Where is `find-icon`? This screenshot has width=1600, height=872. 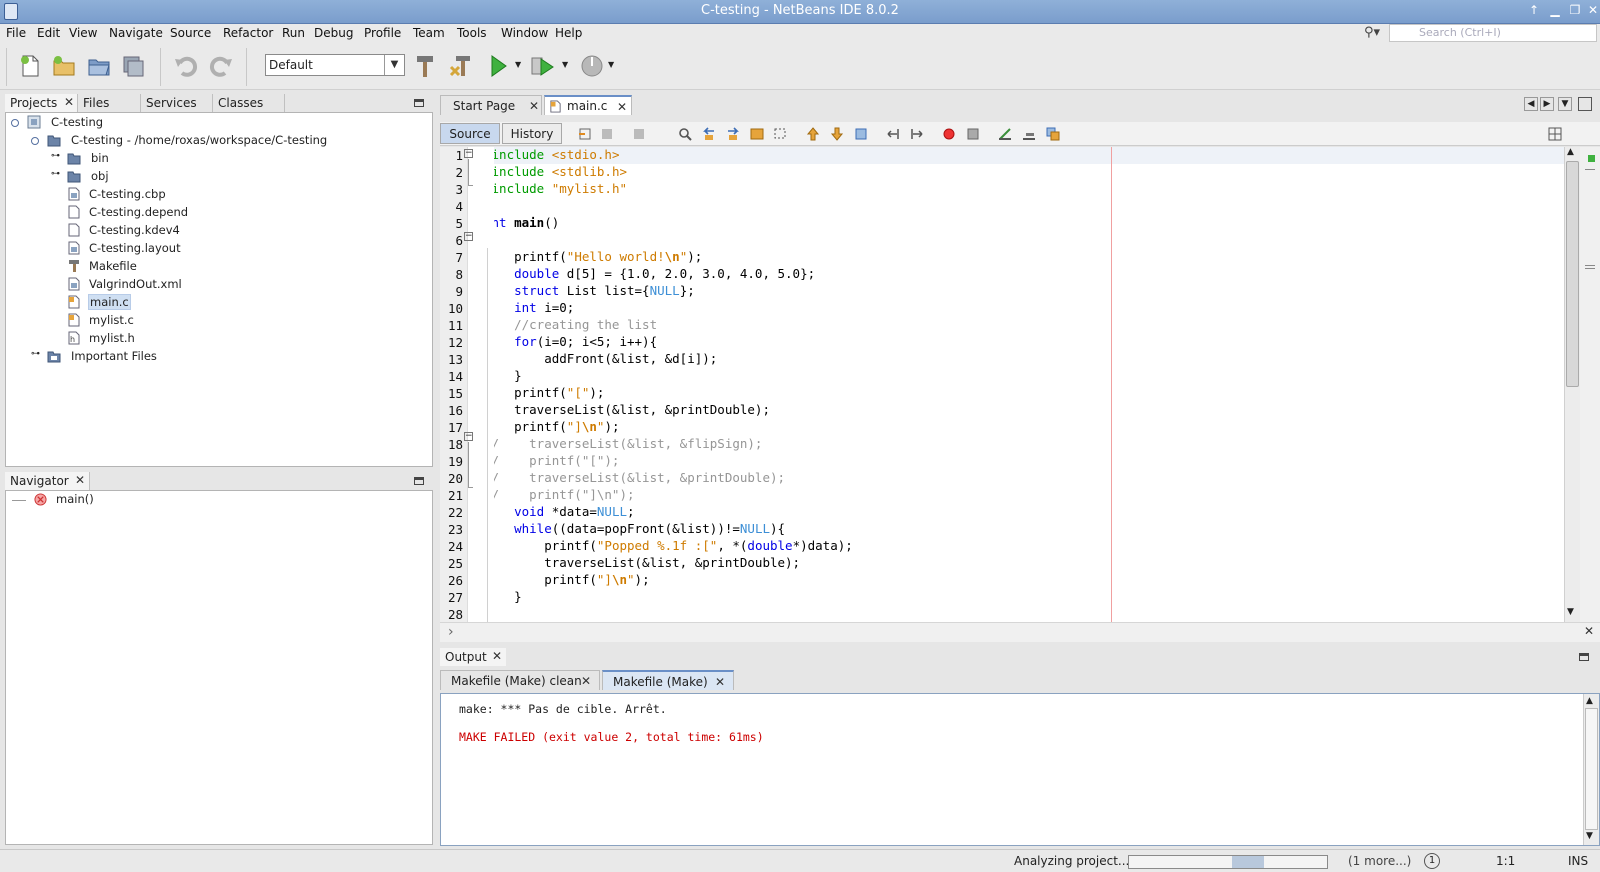 find-icon is located at coordinates (685, 134).